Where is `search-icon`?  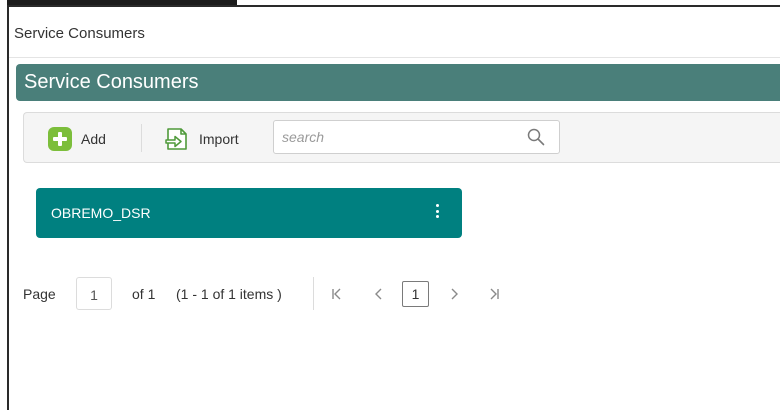
search-icon is located at coordinates (536, 137).